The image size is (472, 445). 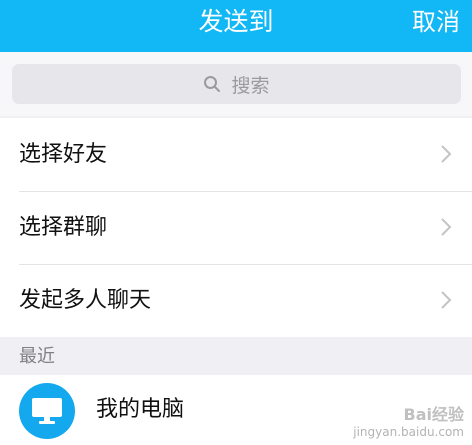 What do you see at coordinates (436, 22) in the screenshot?
I see `cancel-button: 取消` at bounding box center [436, 22].